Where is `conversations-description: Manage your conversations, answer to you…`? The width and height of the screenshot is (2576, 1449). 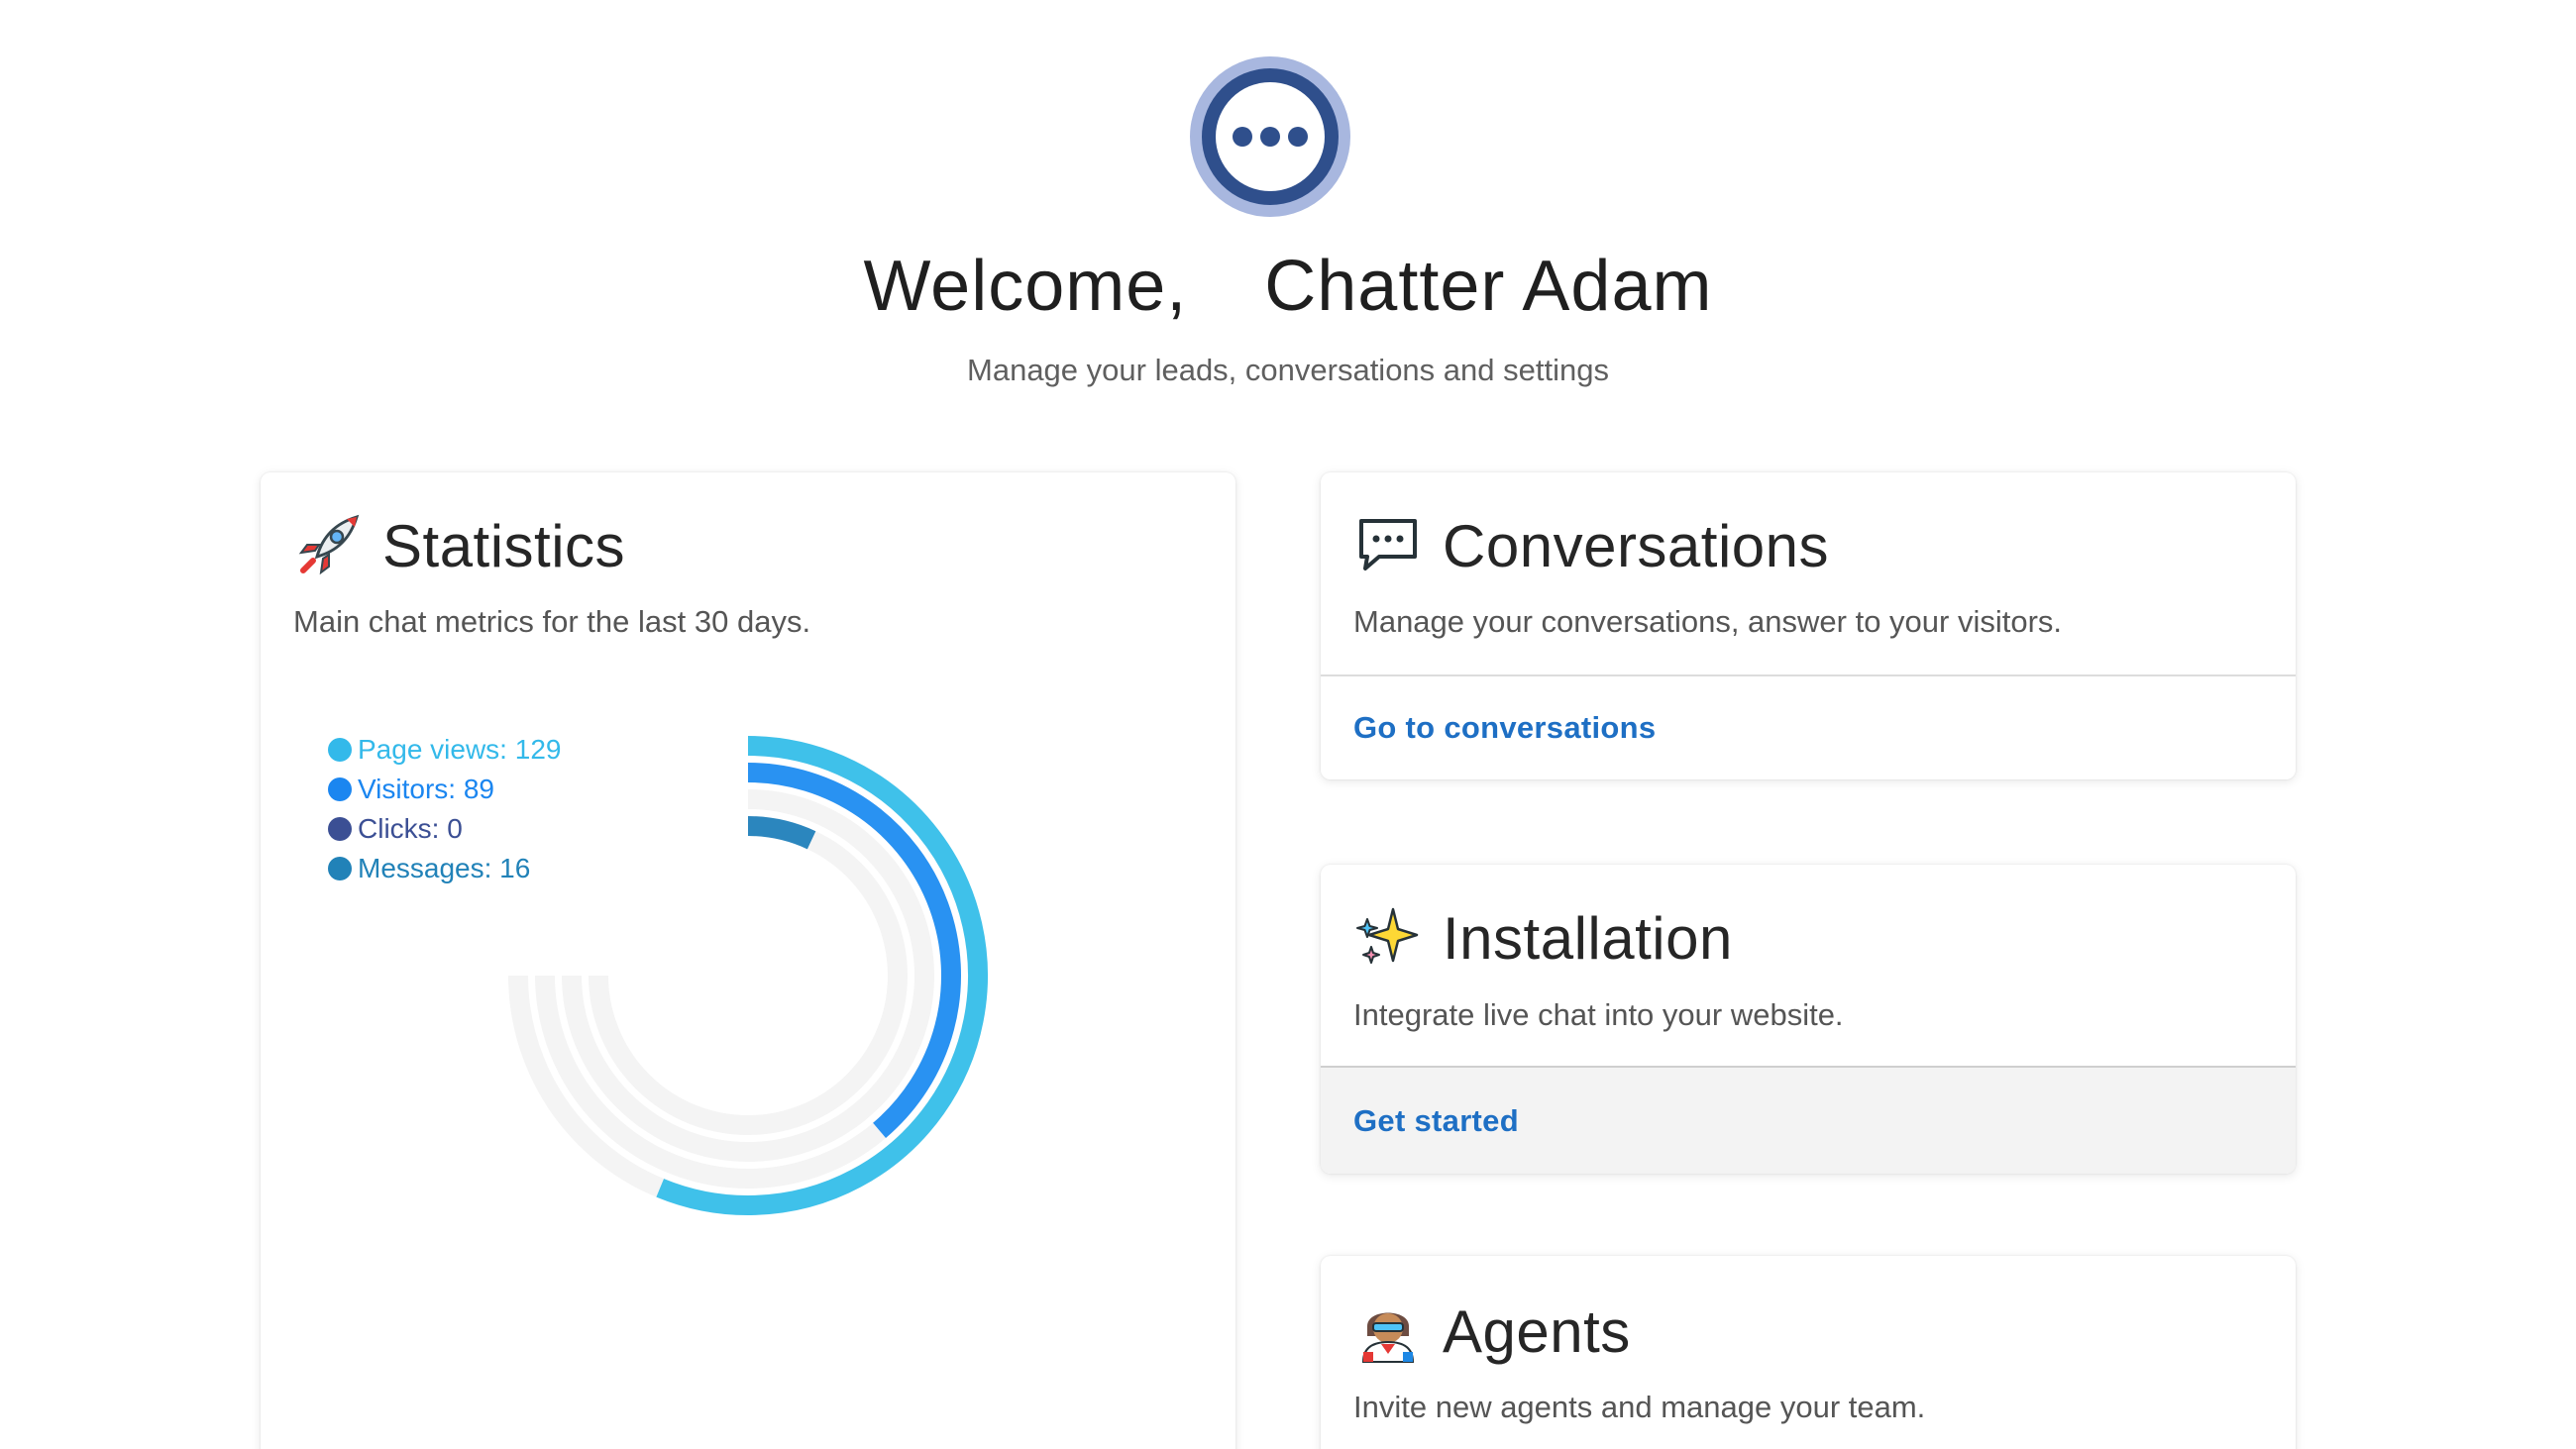 conversations-description: Manage your conversations, answer to you… is located at coordinates (1708, 621).